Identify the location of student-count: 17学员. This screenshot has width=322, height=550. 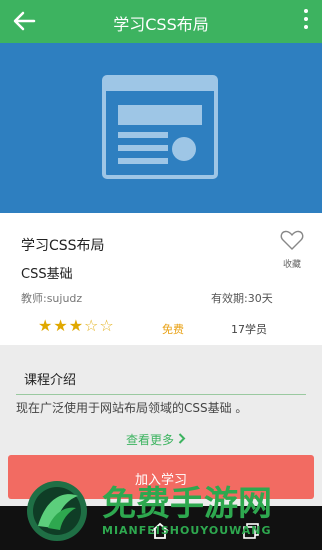
(249, 329).